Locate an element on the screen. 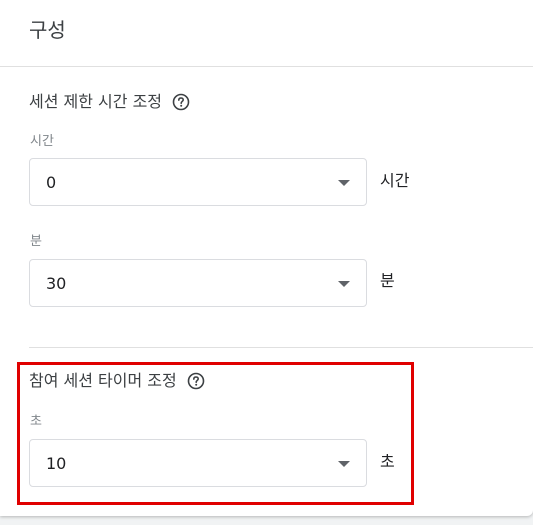  help-icon is located at coordinates (181, 102).